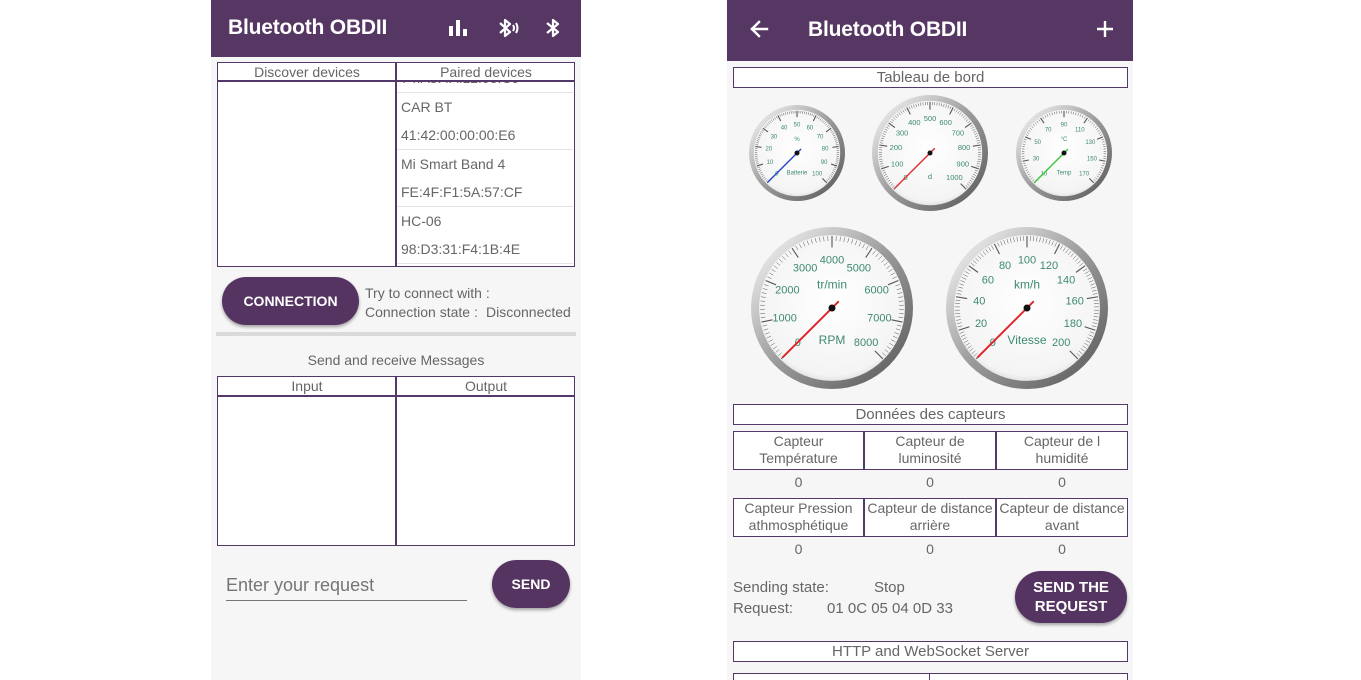 This screenshot has height=680, width=1361. I want to click on bluetooth-icon, so click(554, 28).